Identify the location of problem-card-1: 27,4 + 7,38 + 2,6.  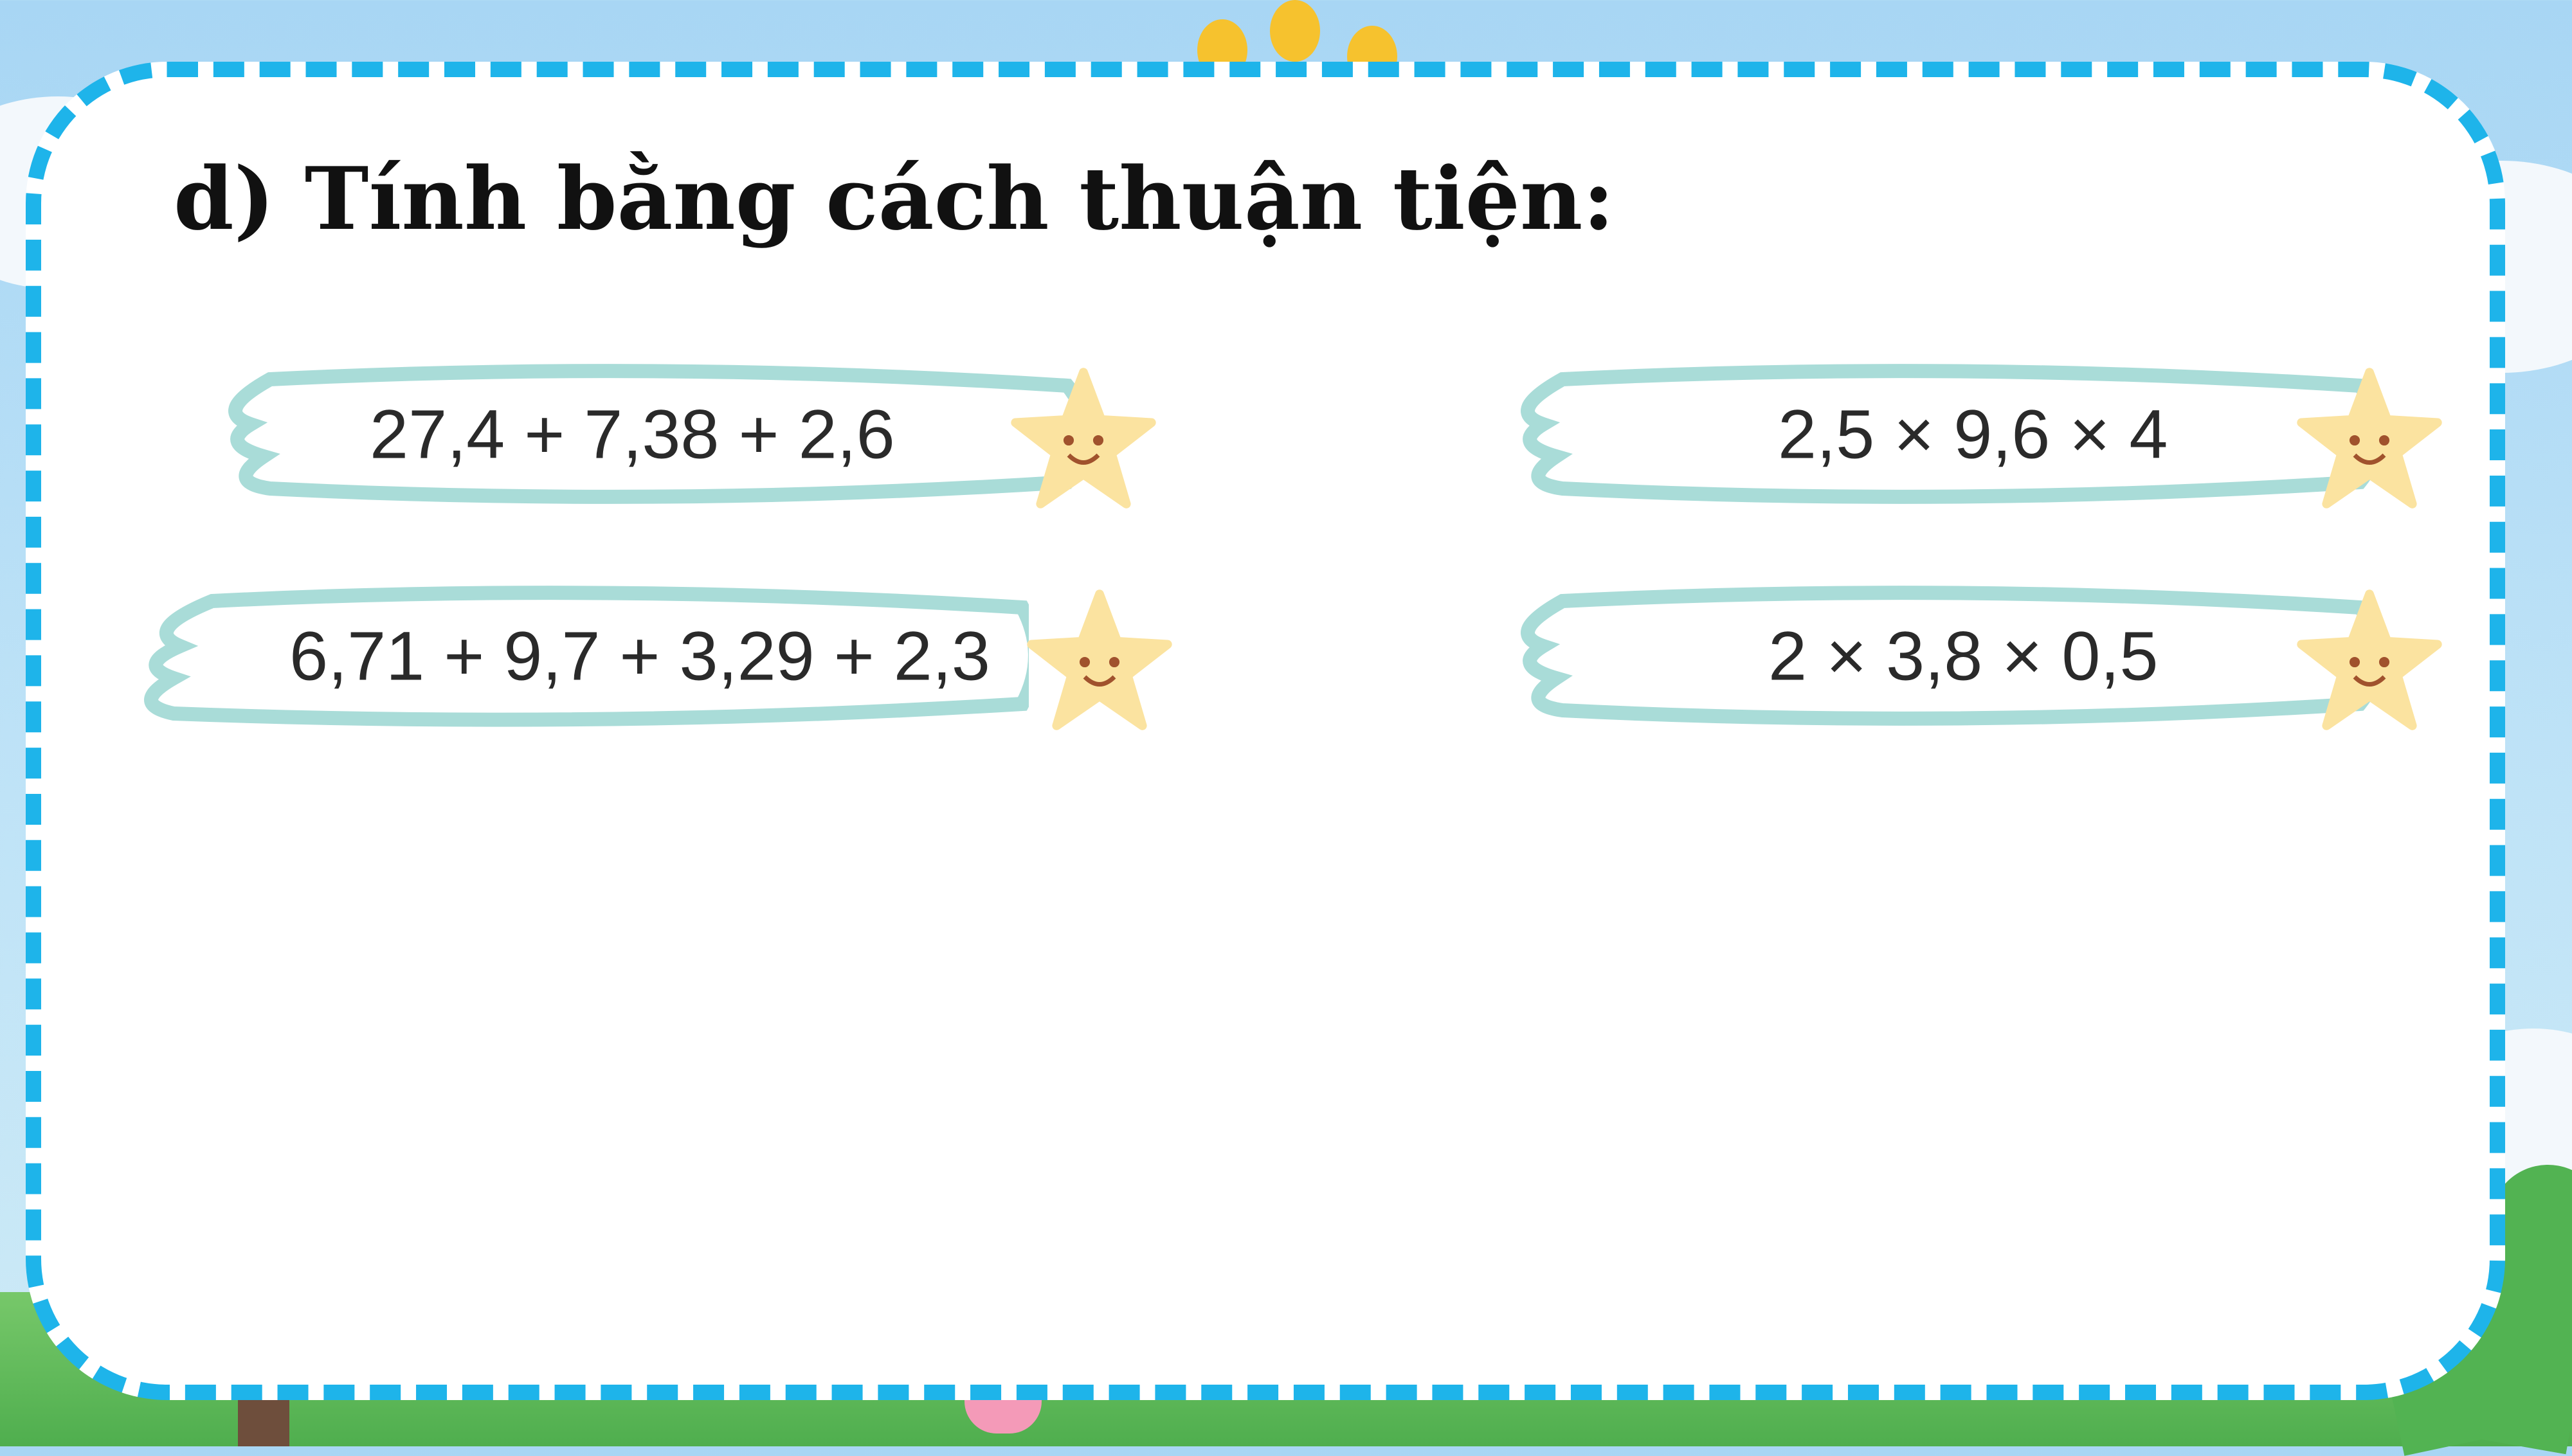
(684, 434).